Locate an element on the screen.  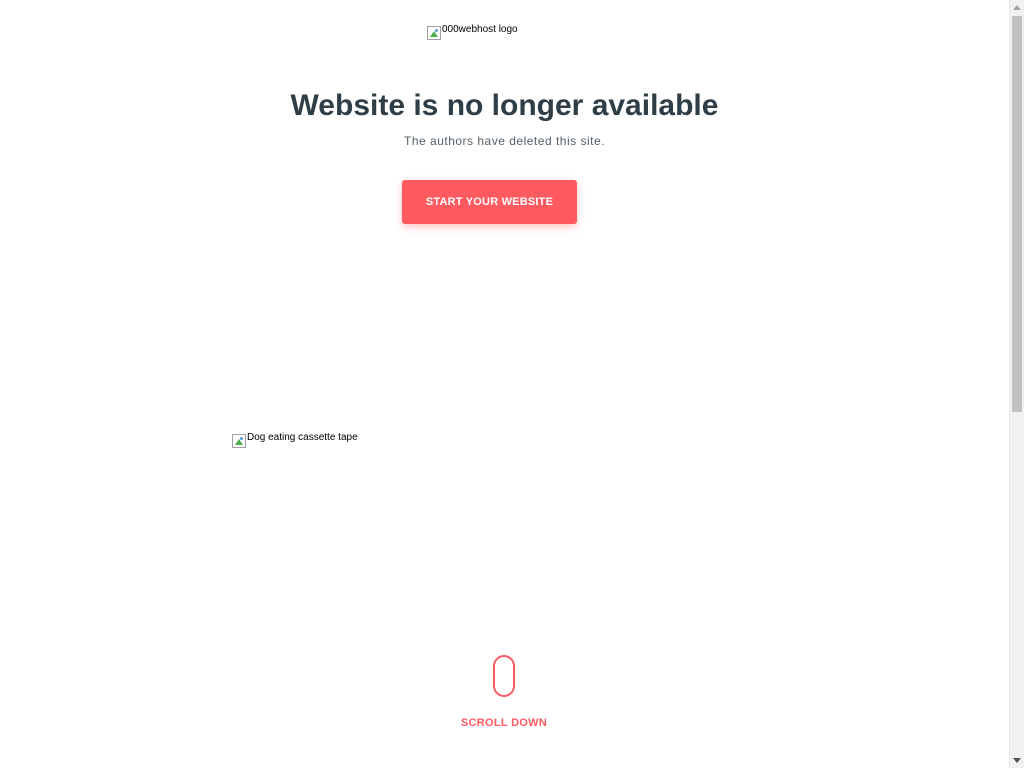
illustration-alt-text: Dog eating cassette tape is located at coordinates (302, 437).